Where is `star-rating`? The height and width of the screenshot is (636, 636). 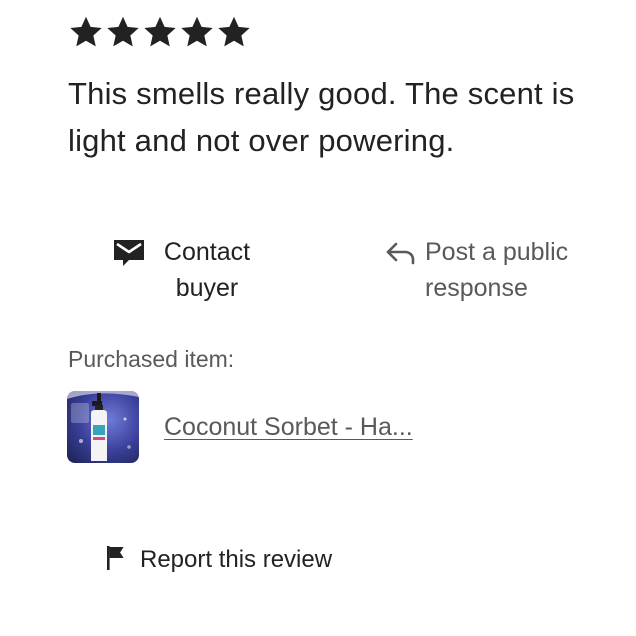
star-rating is located at coordinates (160, 32).